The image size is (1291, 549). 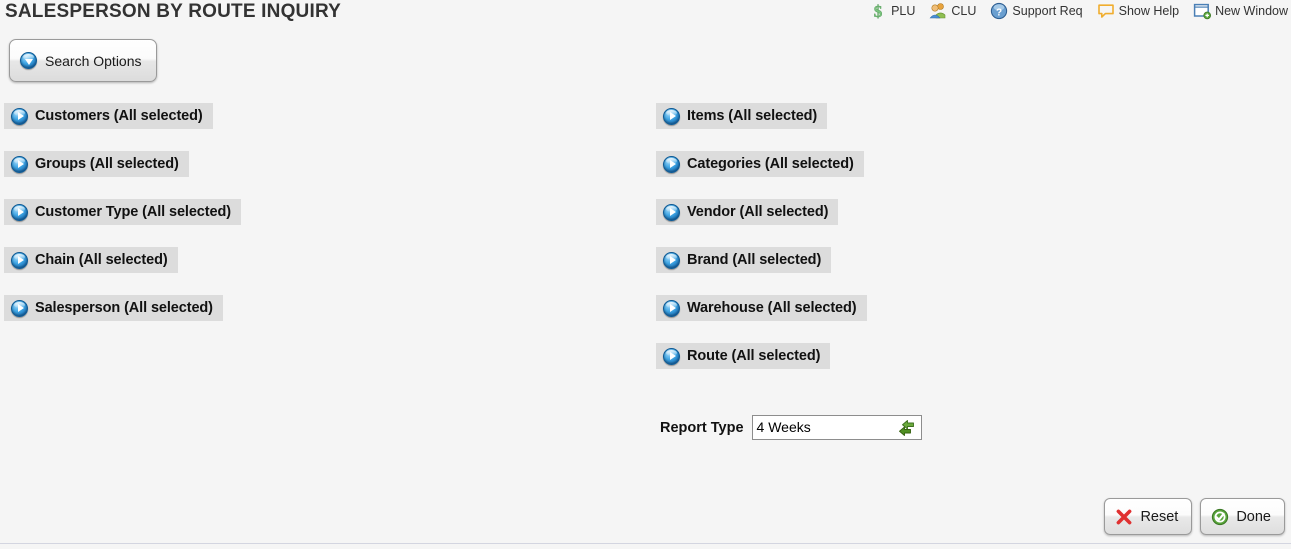 What do you see at coordinates (754, 260) in the screenshot?
I see `filter-label-brand: Brand (All selected)` at bounding box center [754, 260].